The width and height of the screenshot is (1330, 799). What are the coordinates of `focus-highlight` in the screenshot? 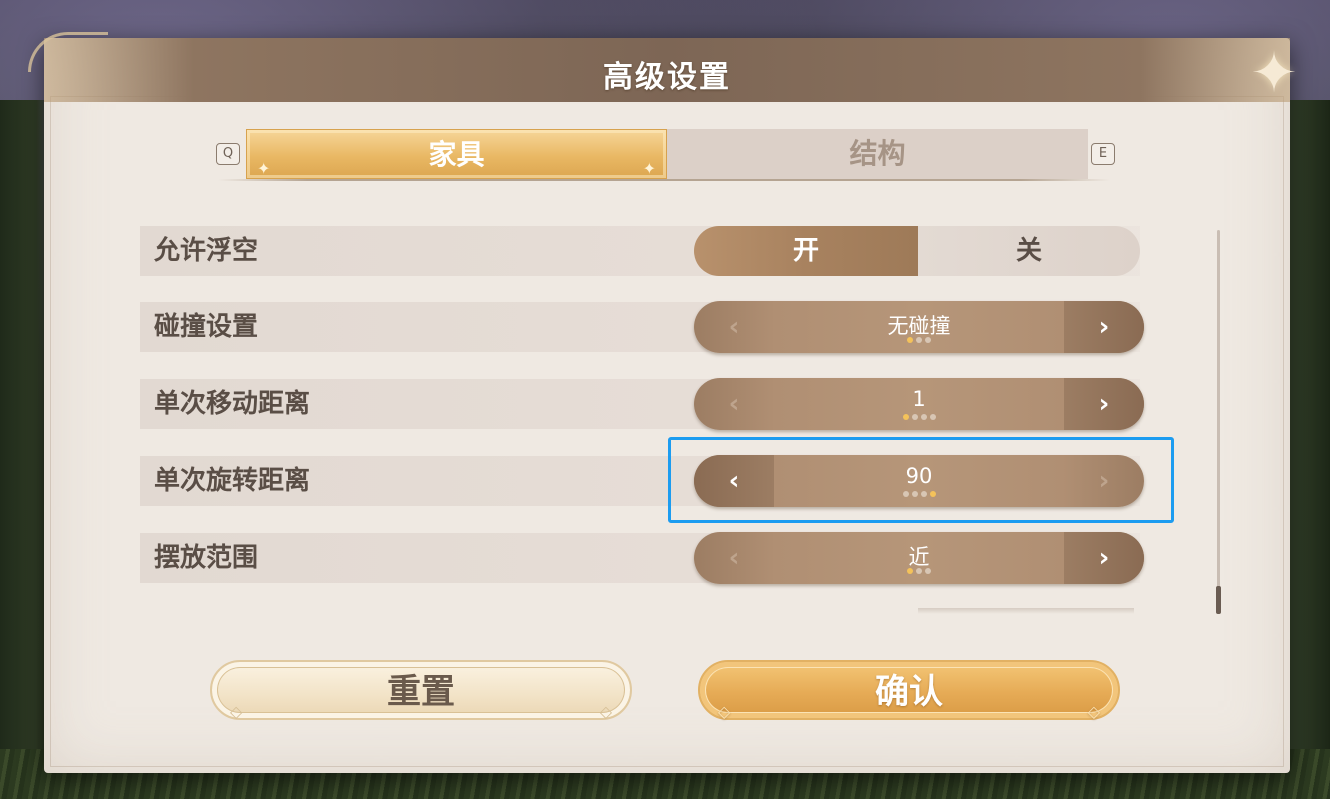 It's located at (921, 480).